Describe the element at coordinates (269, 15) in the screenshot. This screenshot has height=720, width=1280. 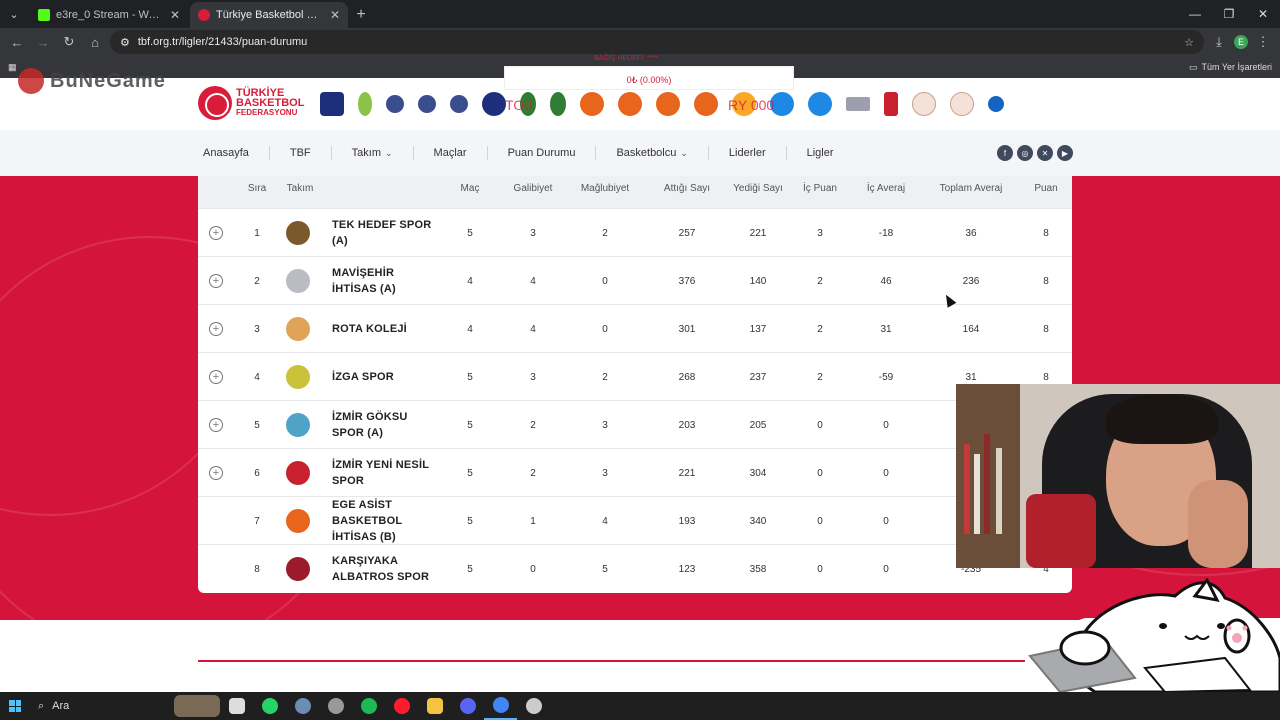
I see `browser-tab-active: Türkiye Basketbol Federasyonu ✕` at that location.